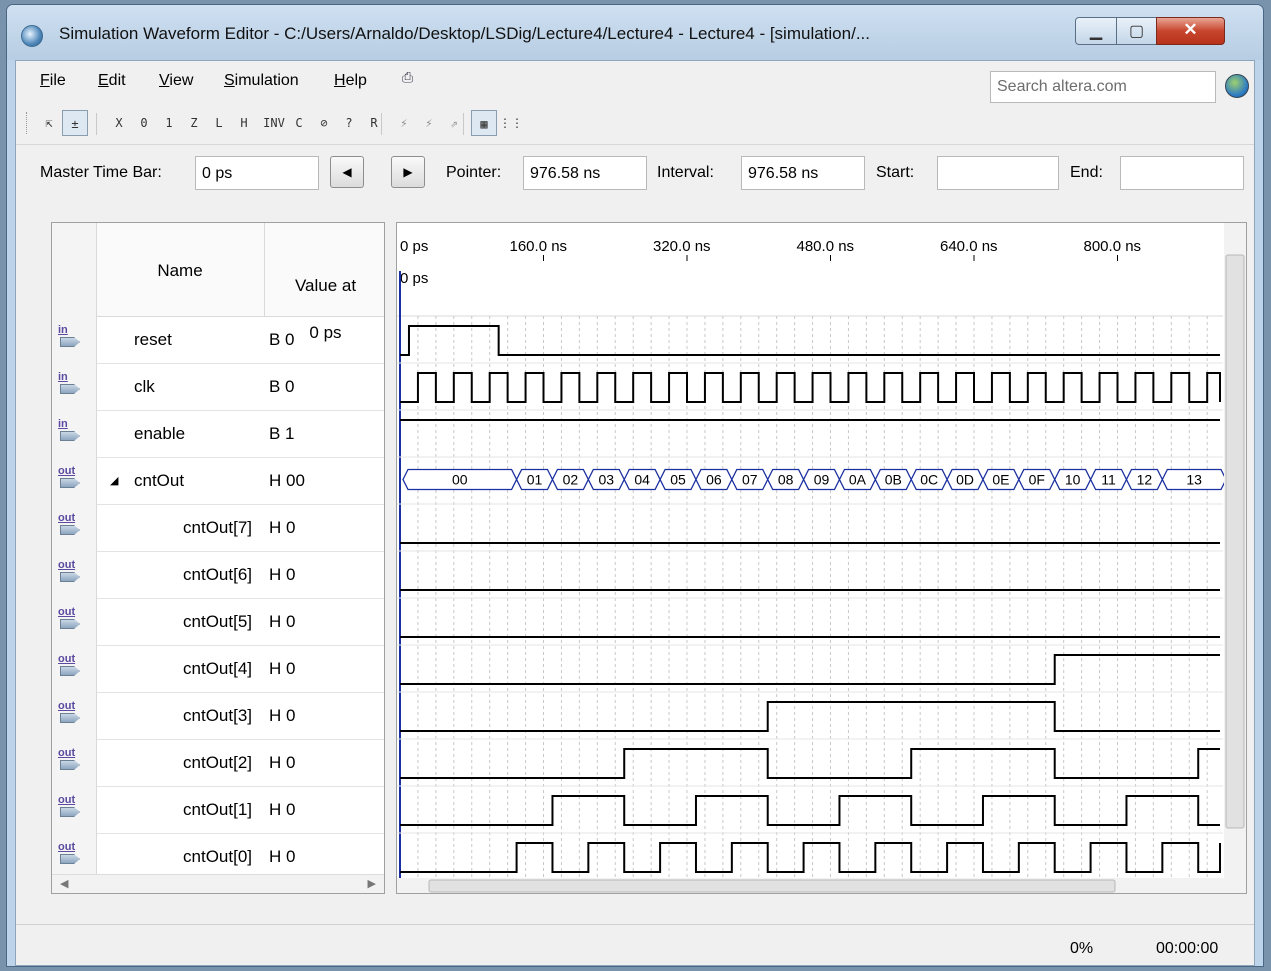  I want to click on scroll-left-icon: ◀, so click(64, 883).